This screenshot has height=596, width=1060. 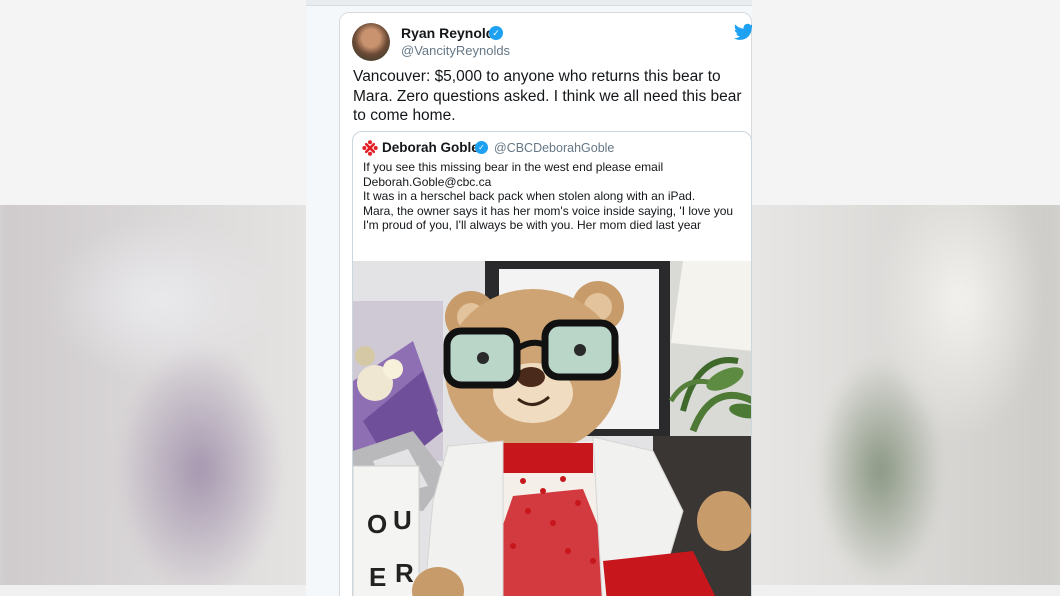 I want to click on twitter-bird-icon, so click(x=743, y=32).